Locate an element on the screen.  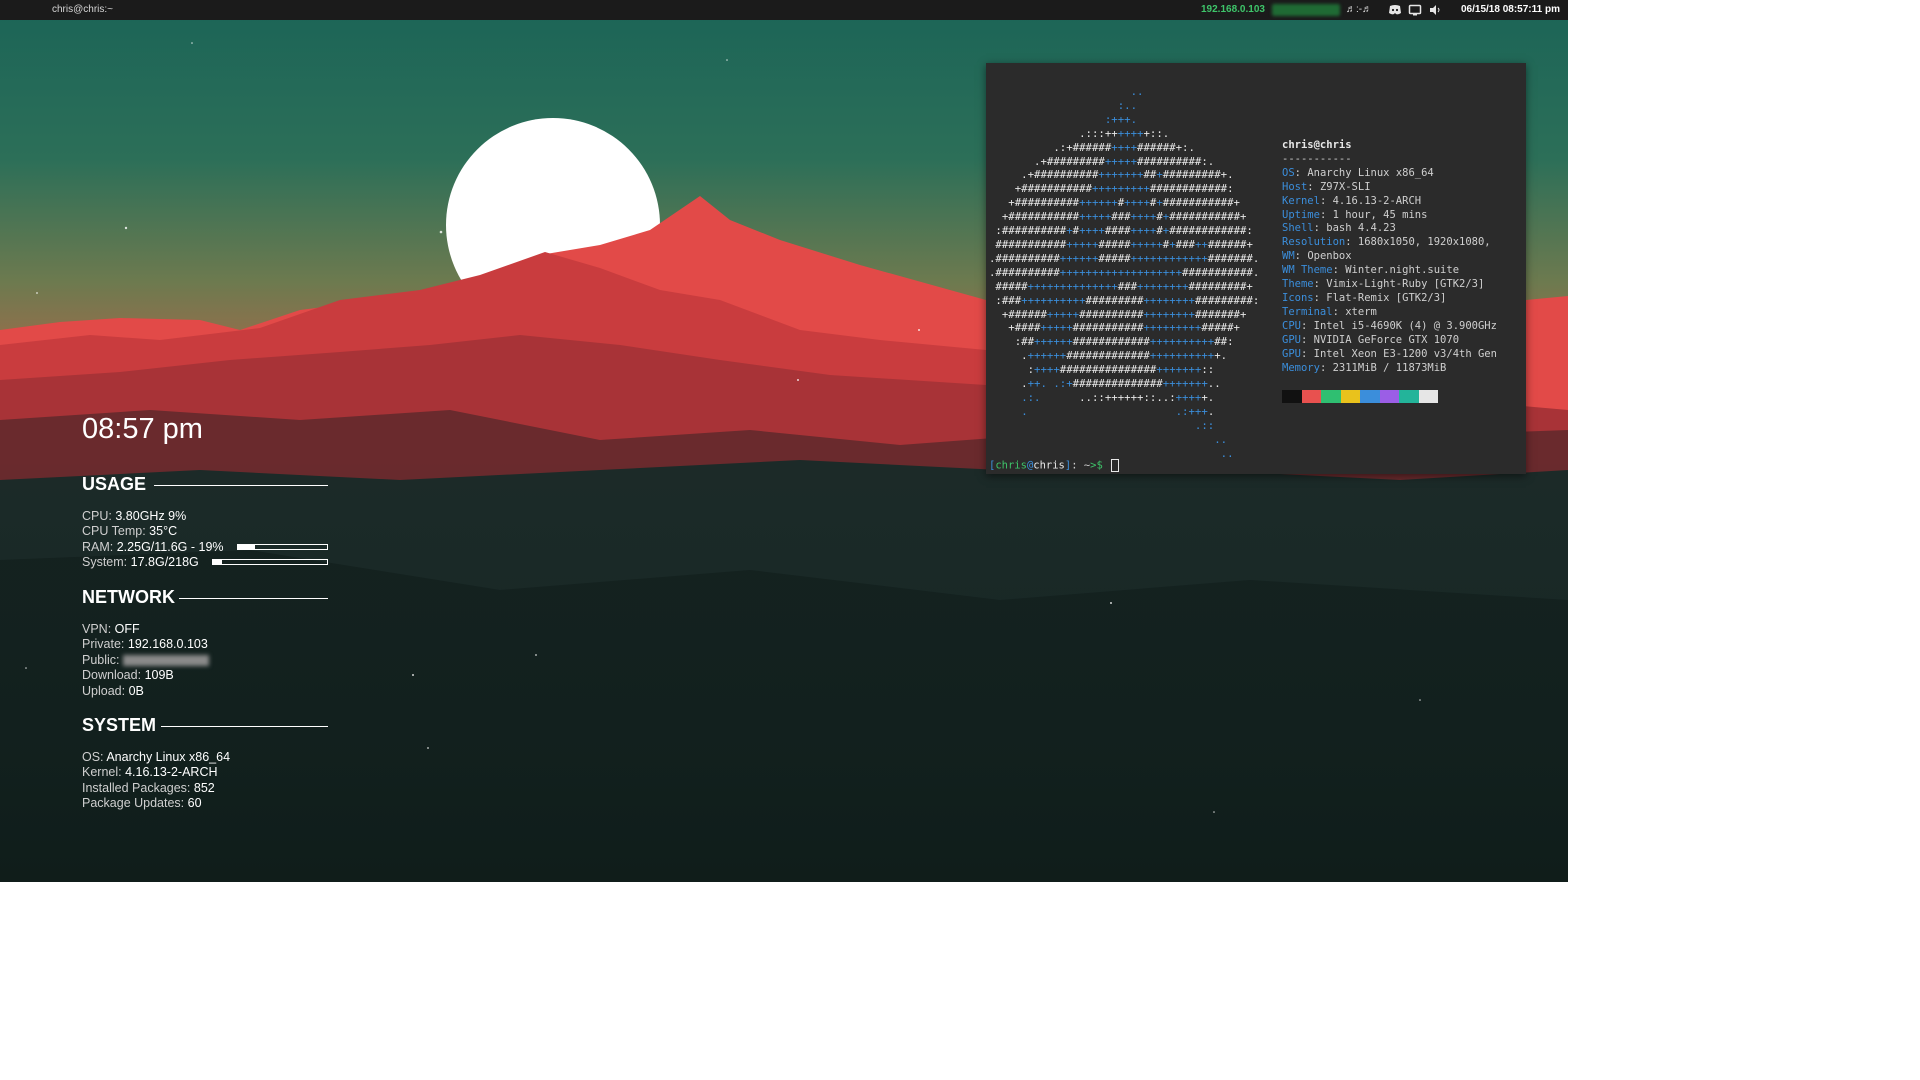
system-disk-bar is located at coordinates (270, 562).